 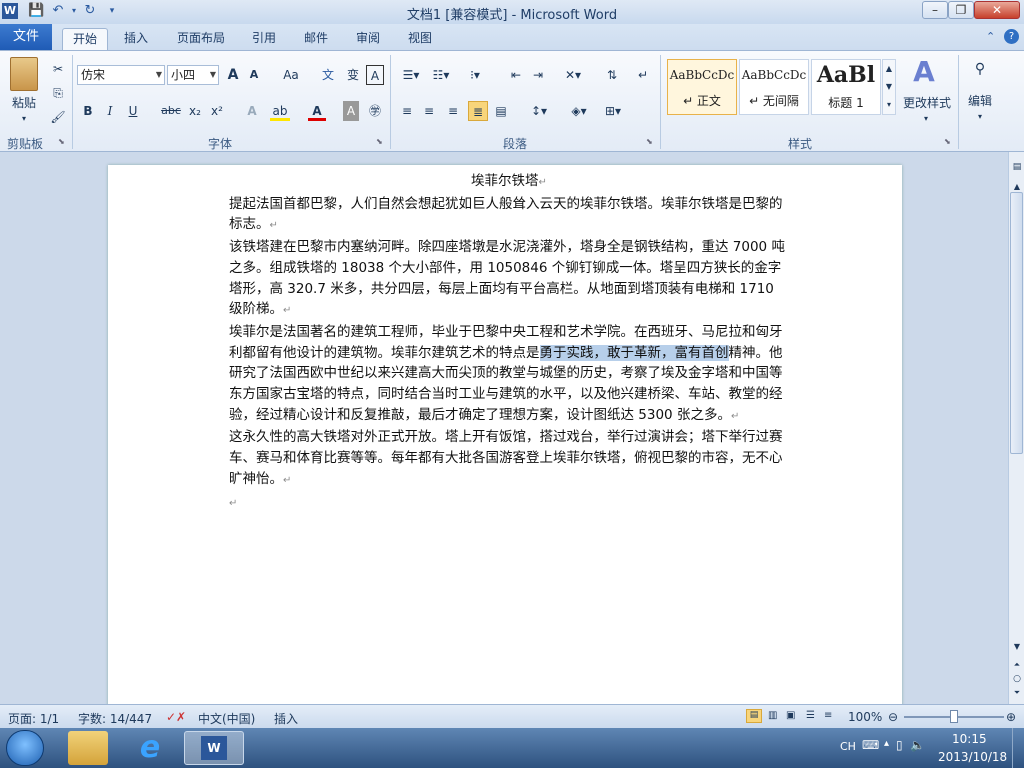 I want to click on show-desktop-button, so click(x=1018, y=748).